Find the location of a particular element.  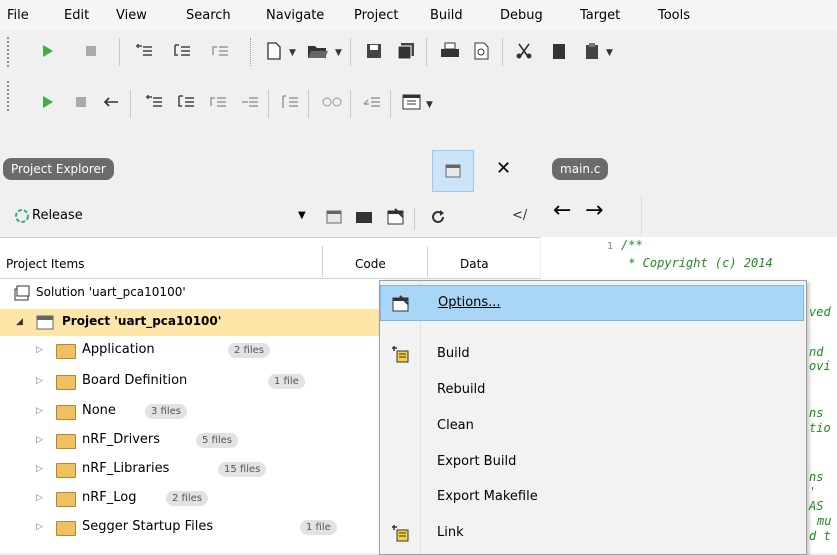

menu-debug: Debug is located at coordinates (521, 15).